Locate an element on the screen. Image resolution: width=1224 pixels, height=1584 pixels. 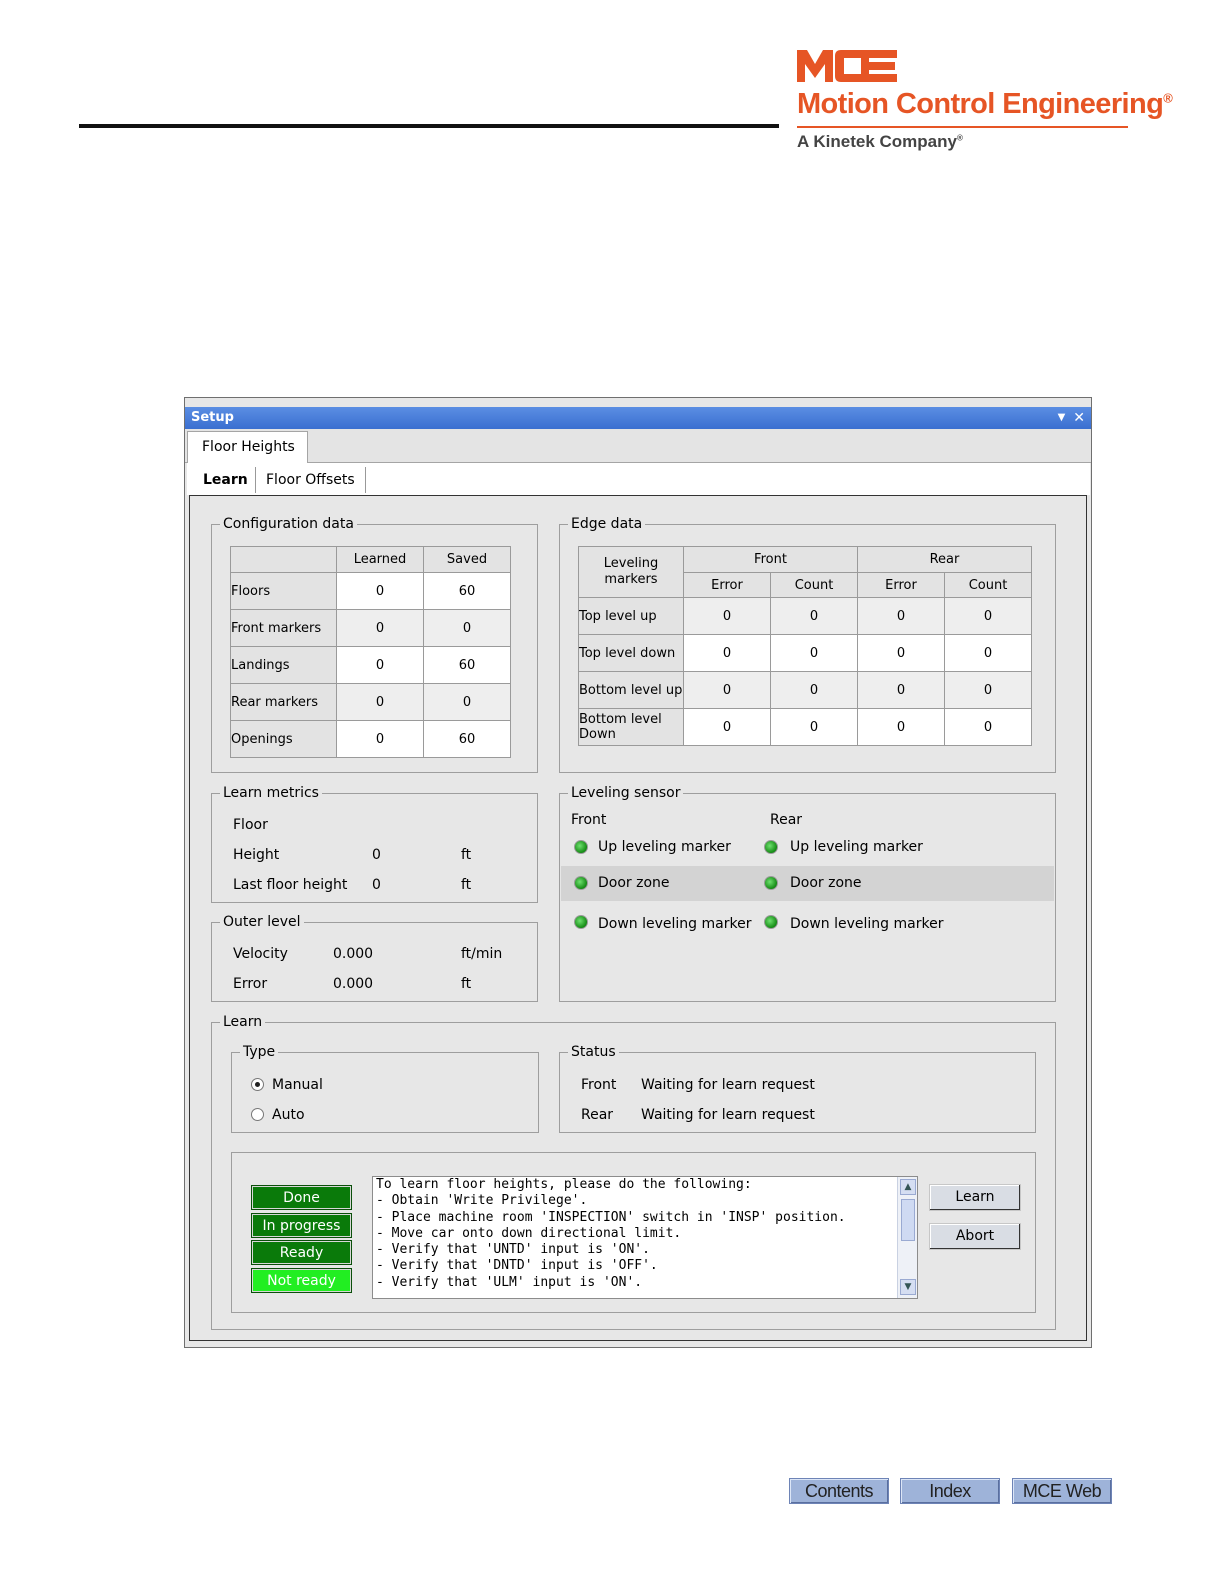
front-down-leveling-label: Down leveling marker is located at coordinates (675, 924).